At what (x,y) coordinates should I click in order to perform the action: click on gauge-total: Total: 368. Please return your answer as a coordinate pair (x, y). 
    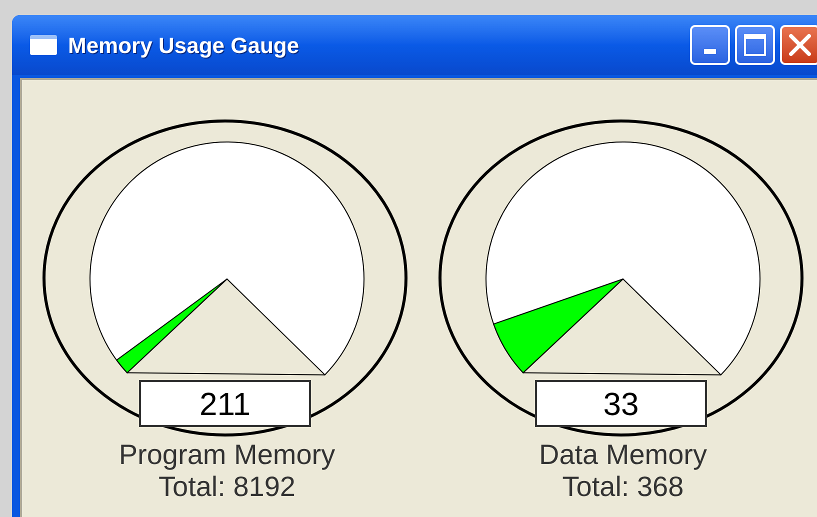
    Looking at the image, I should click on (623, 487).